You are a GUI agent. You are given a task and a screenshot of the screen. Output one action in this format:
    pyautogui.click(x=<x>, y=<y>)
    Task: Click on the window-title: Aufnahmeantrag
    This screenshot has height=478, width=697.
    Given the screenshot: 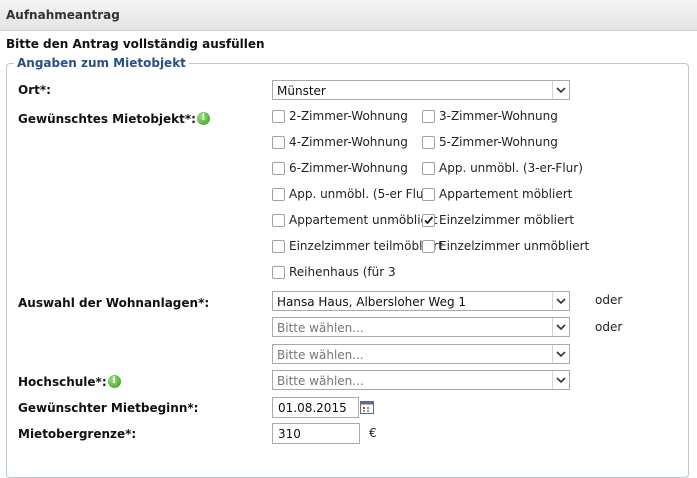 What is the action you would take?
    pyautogui.click(x=63, y=15)
    